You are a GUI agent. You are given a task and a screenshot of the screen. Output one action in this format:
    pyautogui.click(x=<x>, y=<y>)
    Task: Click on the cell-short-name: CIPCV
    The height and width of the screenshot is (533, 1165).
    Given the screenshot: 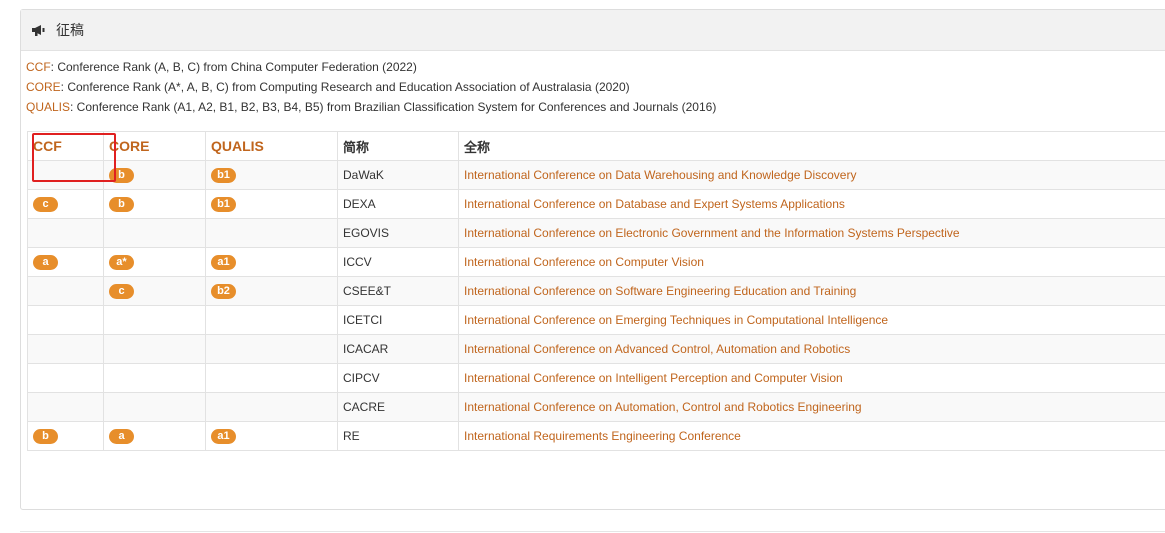 What is the action you would take?
    pyautogui.click(x=398, y=378)
    